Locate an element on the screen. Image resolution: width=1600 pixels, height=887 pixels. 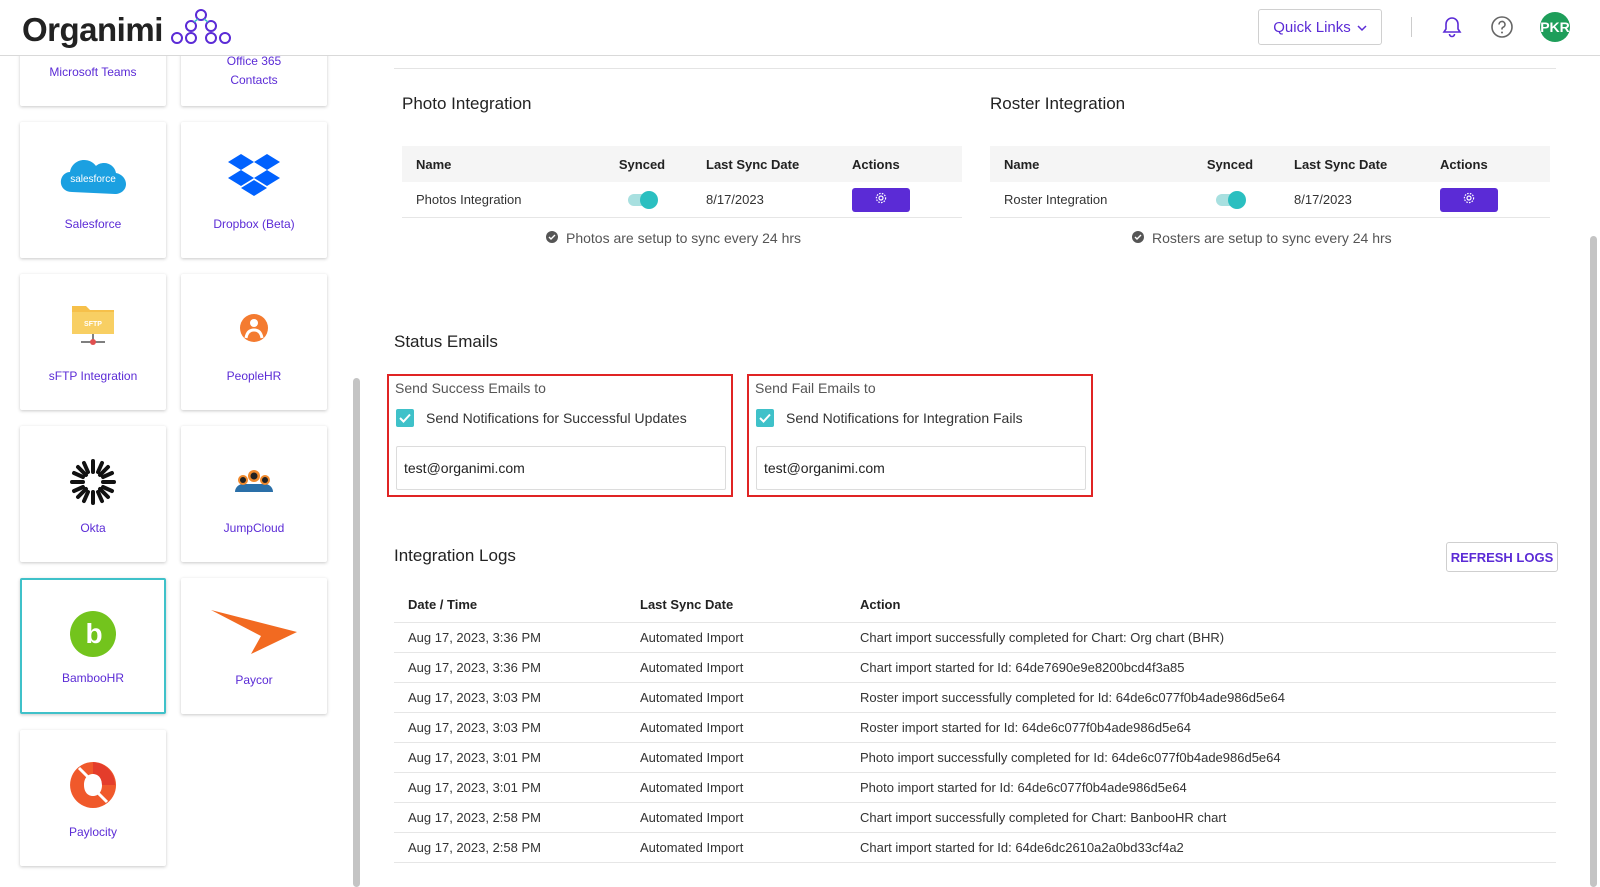
app-header: Organimi Quick Links PKR is located at coordinates (800, 28).